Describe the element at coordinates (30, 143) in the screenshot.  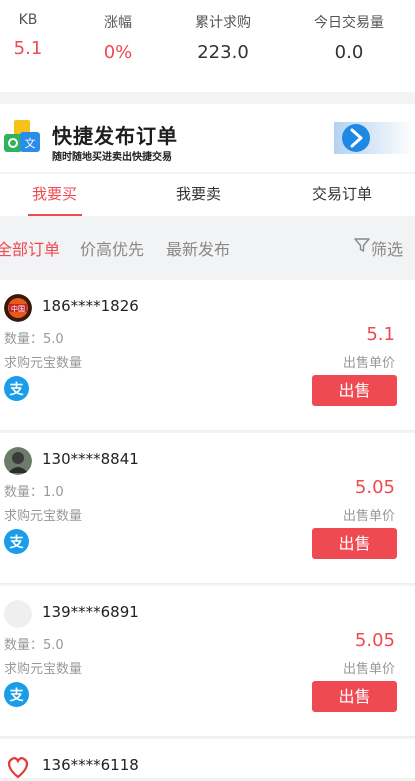
I see `svg-text: 文` at that location.